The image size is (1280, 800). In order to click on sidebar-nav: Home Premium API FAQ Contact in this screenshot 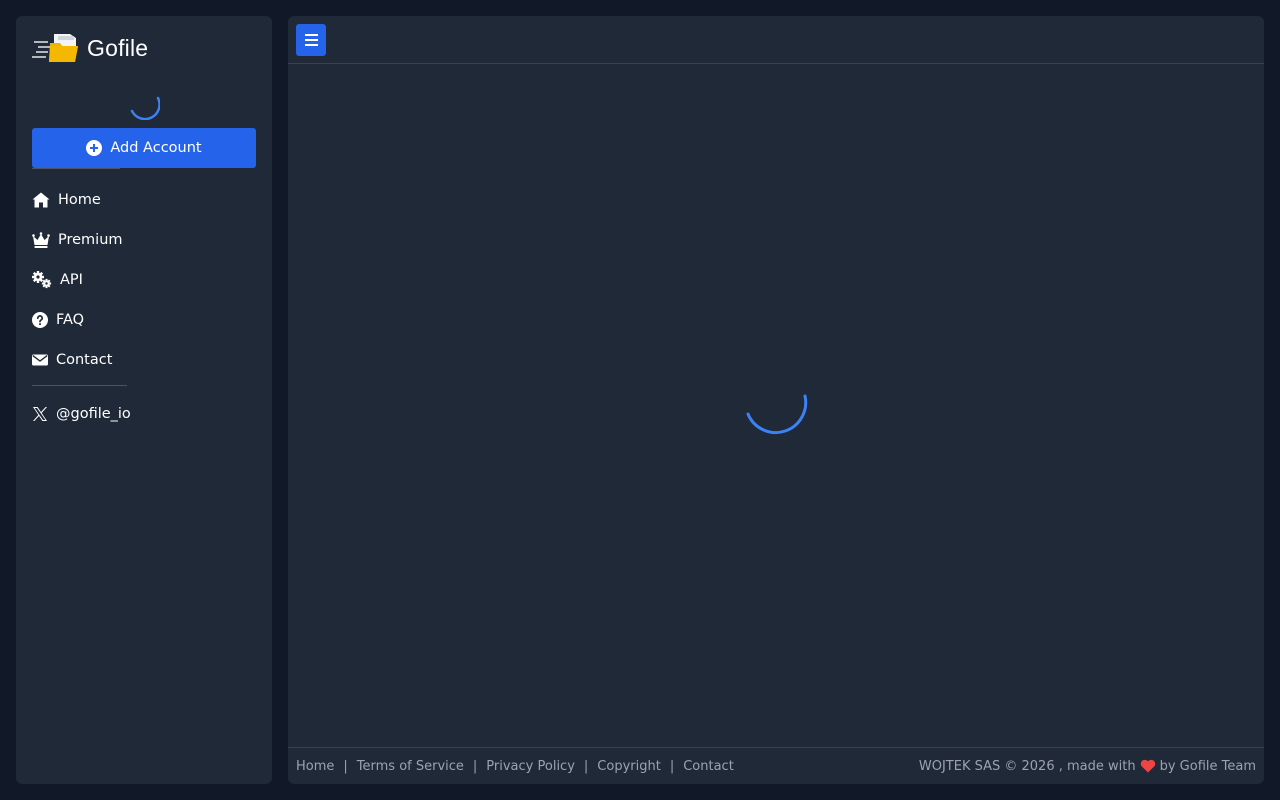, I will do `click(144, 280)`.